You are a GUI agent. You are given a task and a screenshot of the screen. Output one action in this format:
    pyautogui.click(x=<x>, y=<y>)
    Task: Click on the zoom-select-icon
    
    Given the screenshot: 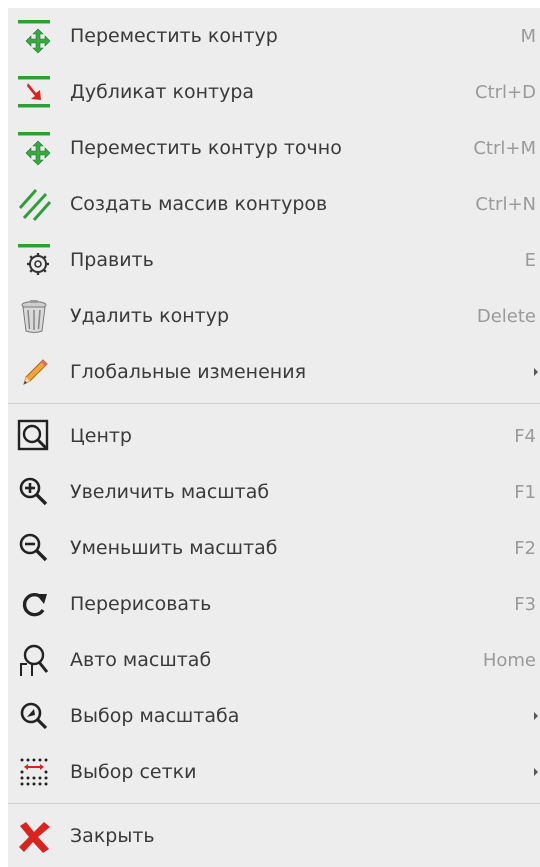 What is the action you would take?
    pyautogui.click(x=34, y=716)
    